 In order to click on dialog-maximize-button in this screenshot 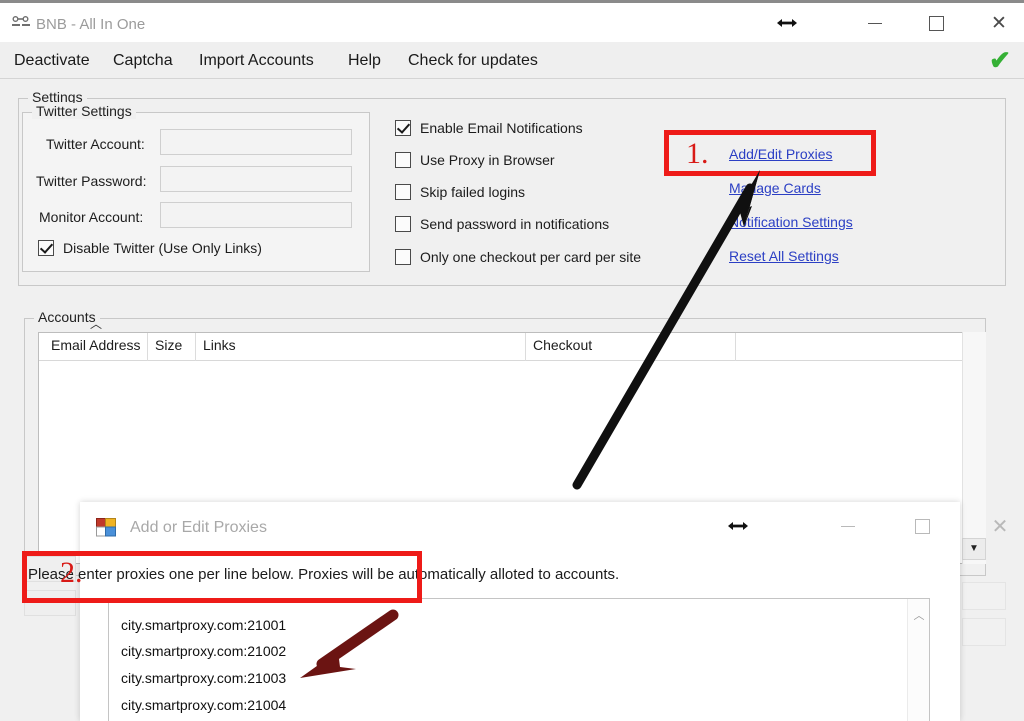, I will do `click(922, 527)`.